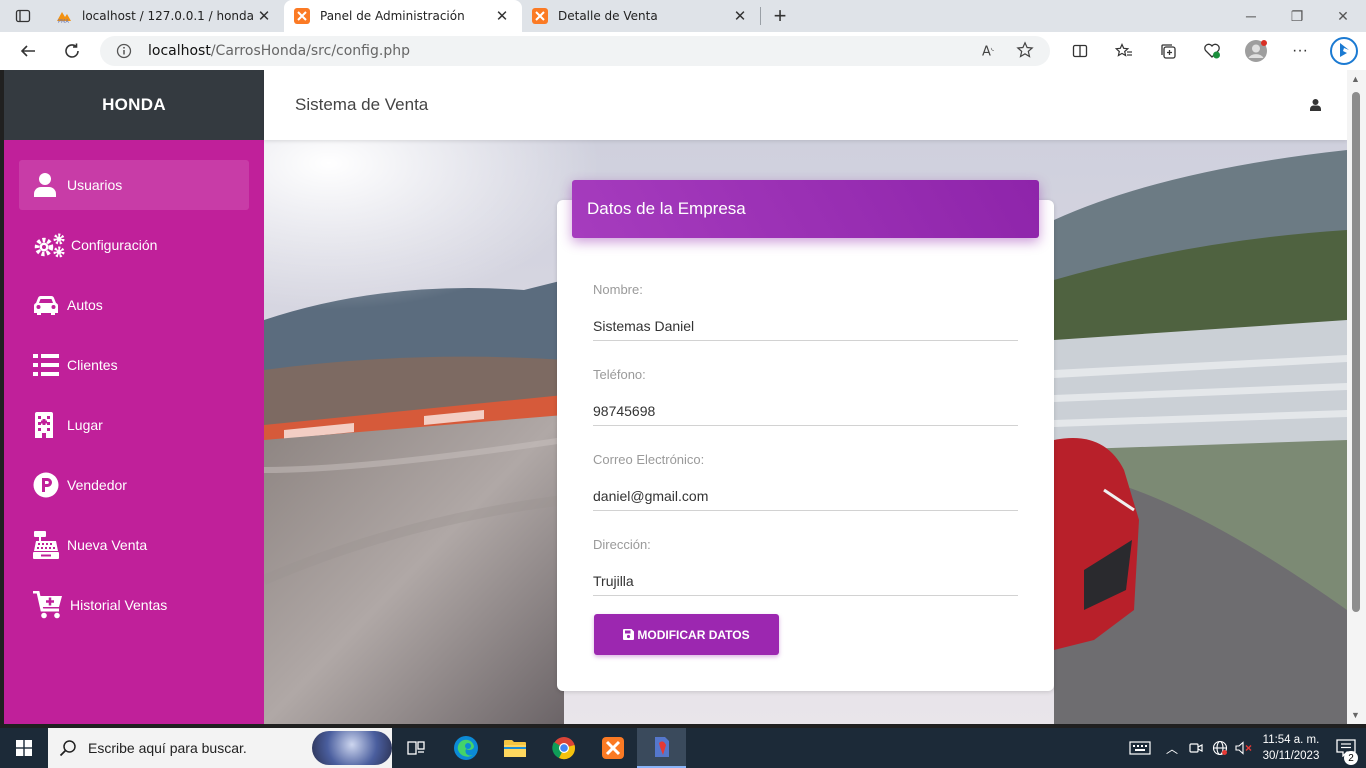 The height and width of the screenshot is (768, 1366). I want to click on modificar-datos-label: MODIFICAR DATOS, so click(693, 634).